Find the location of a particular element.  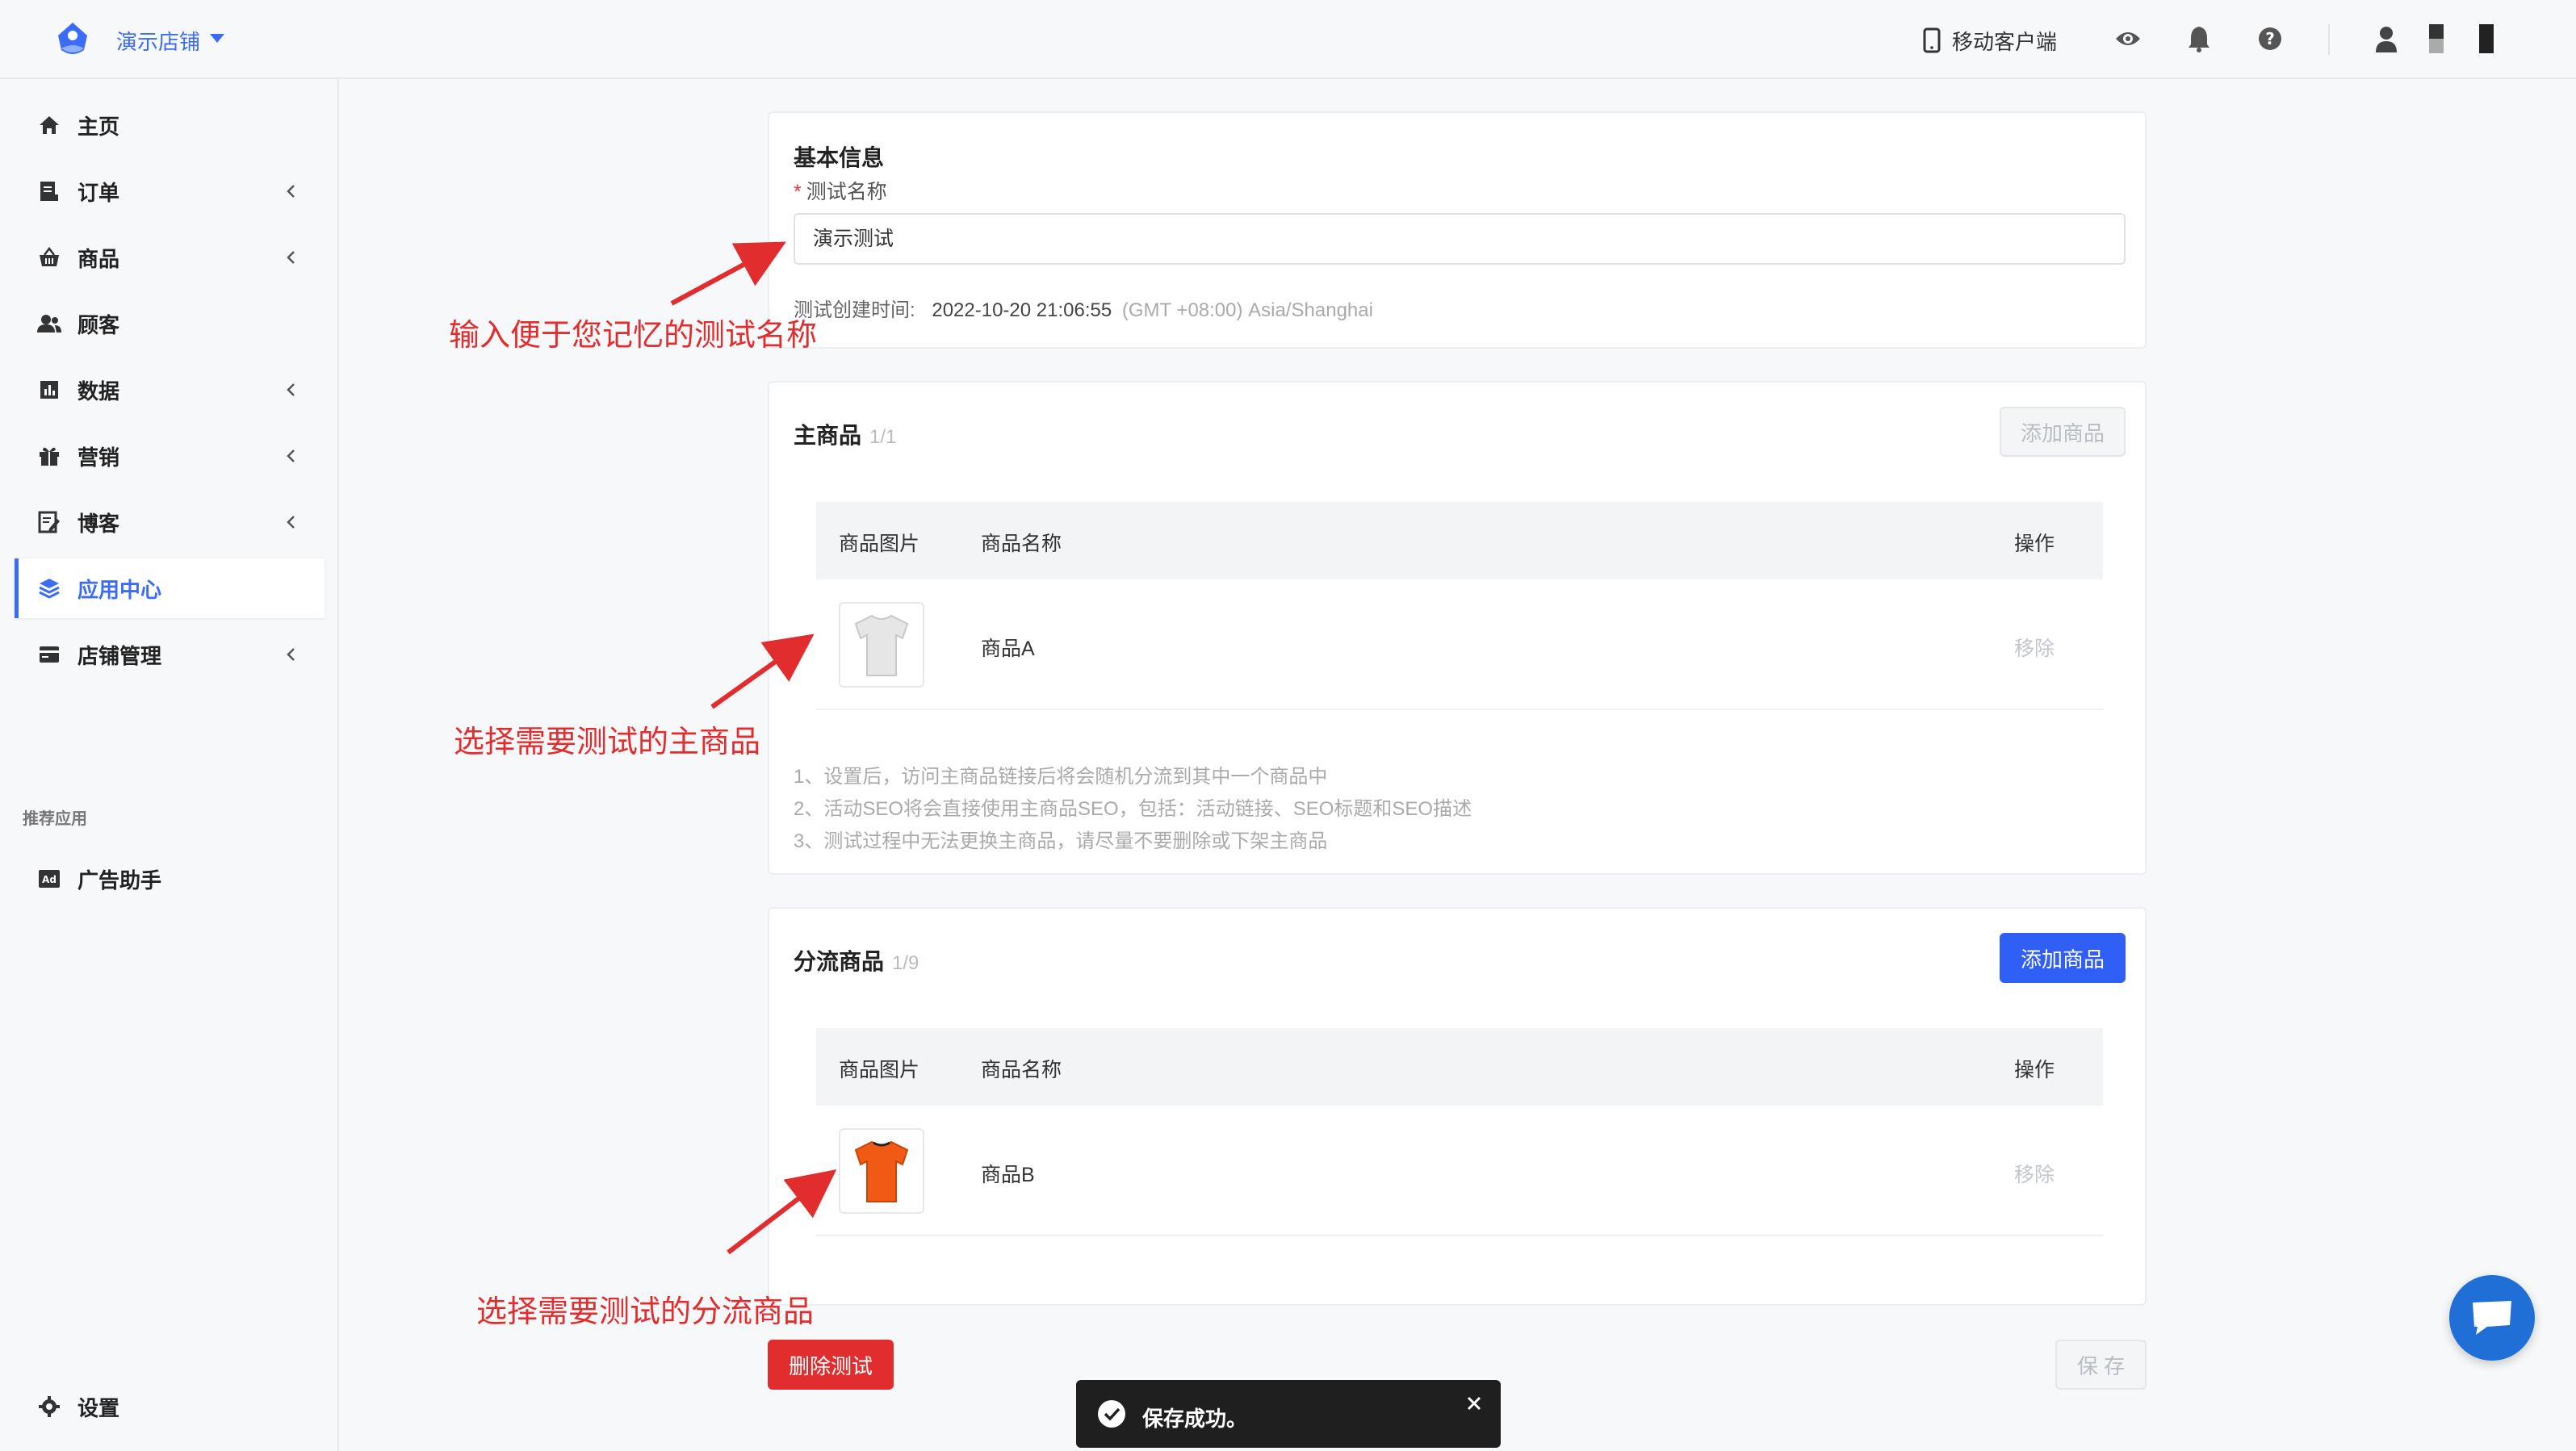

basic-info-title: 基本信息 is located at coordinates (839, 157).